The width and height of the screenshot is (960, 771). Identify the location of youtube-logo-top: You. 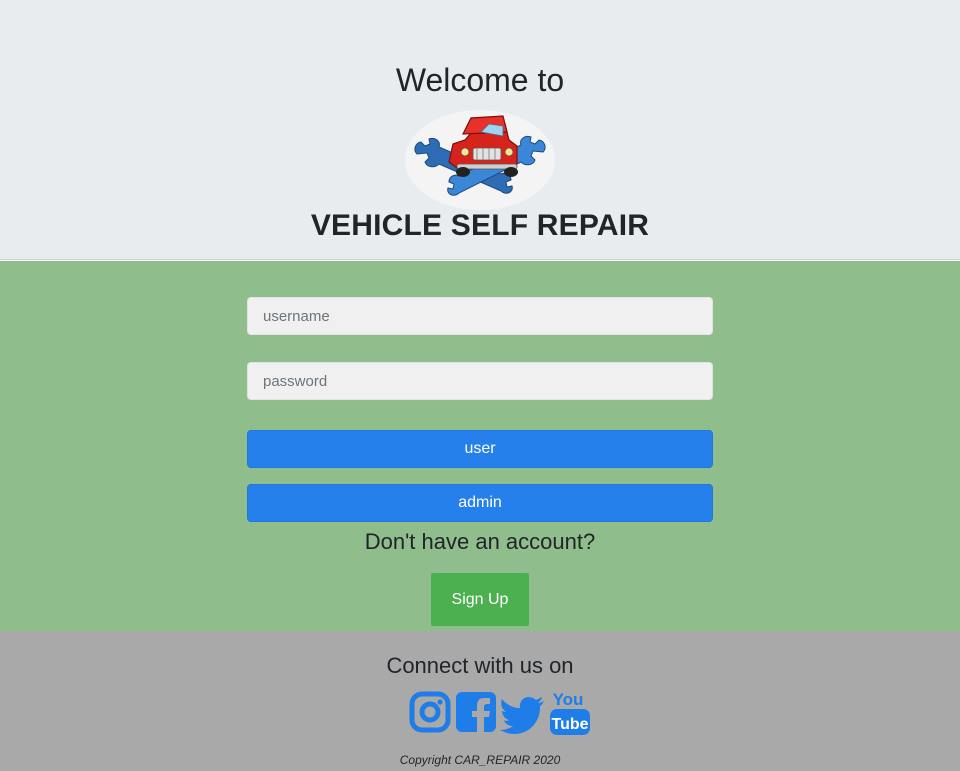
(568, 699).